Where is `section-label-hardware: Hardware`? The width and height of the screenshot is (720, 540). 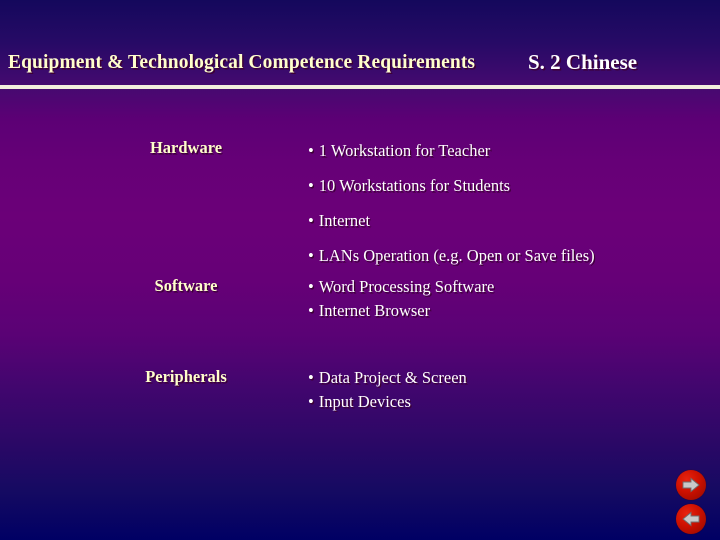
section-label-hardware: Hardware is located at coordinates (186, 147).